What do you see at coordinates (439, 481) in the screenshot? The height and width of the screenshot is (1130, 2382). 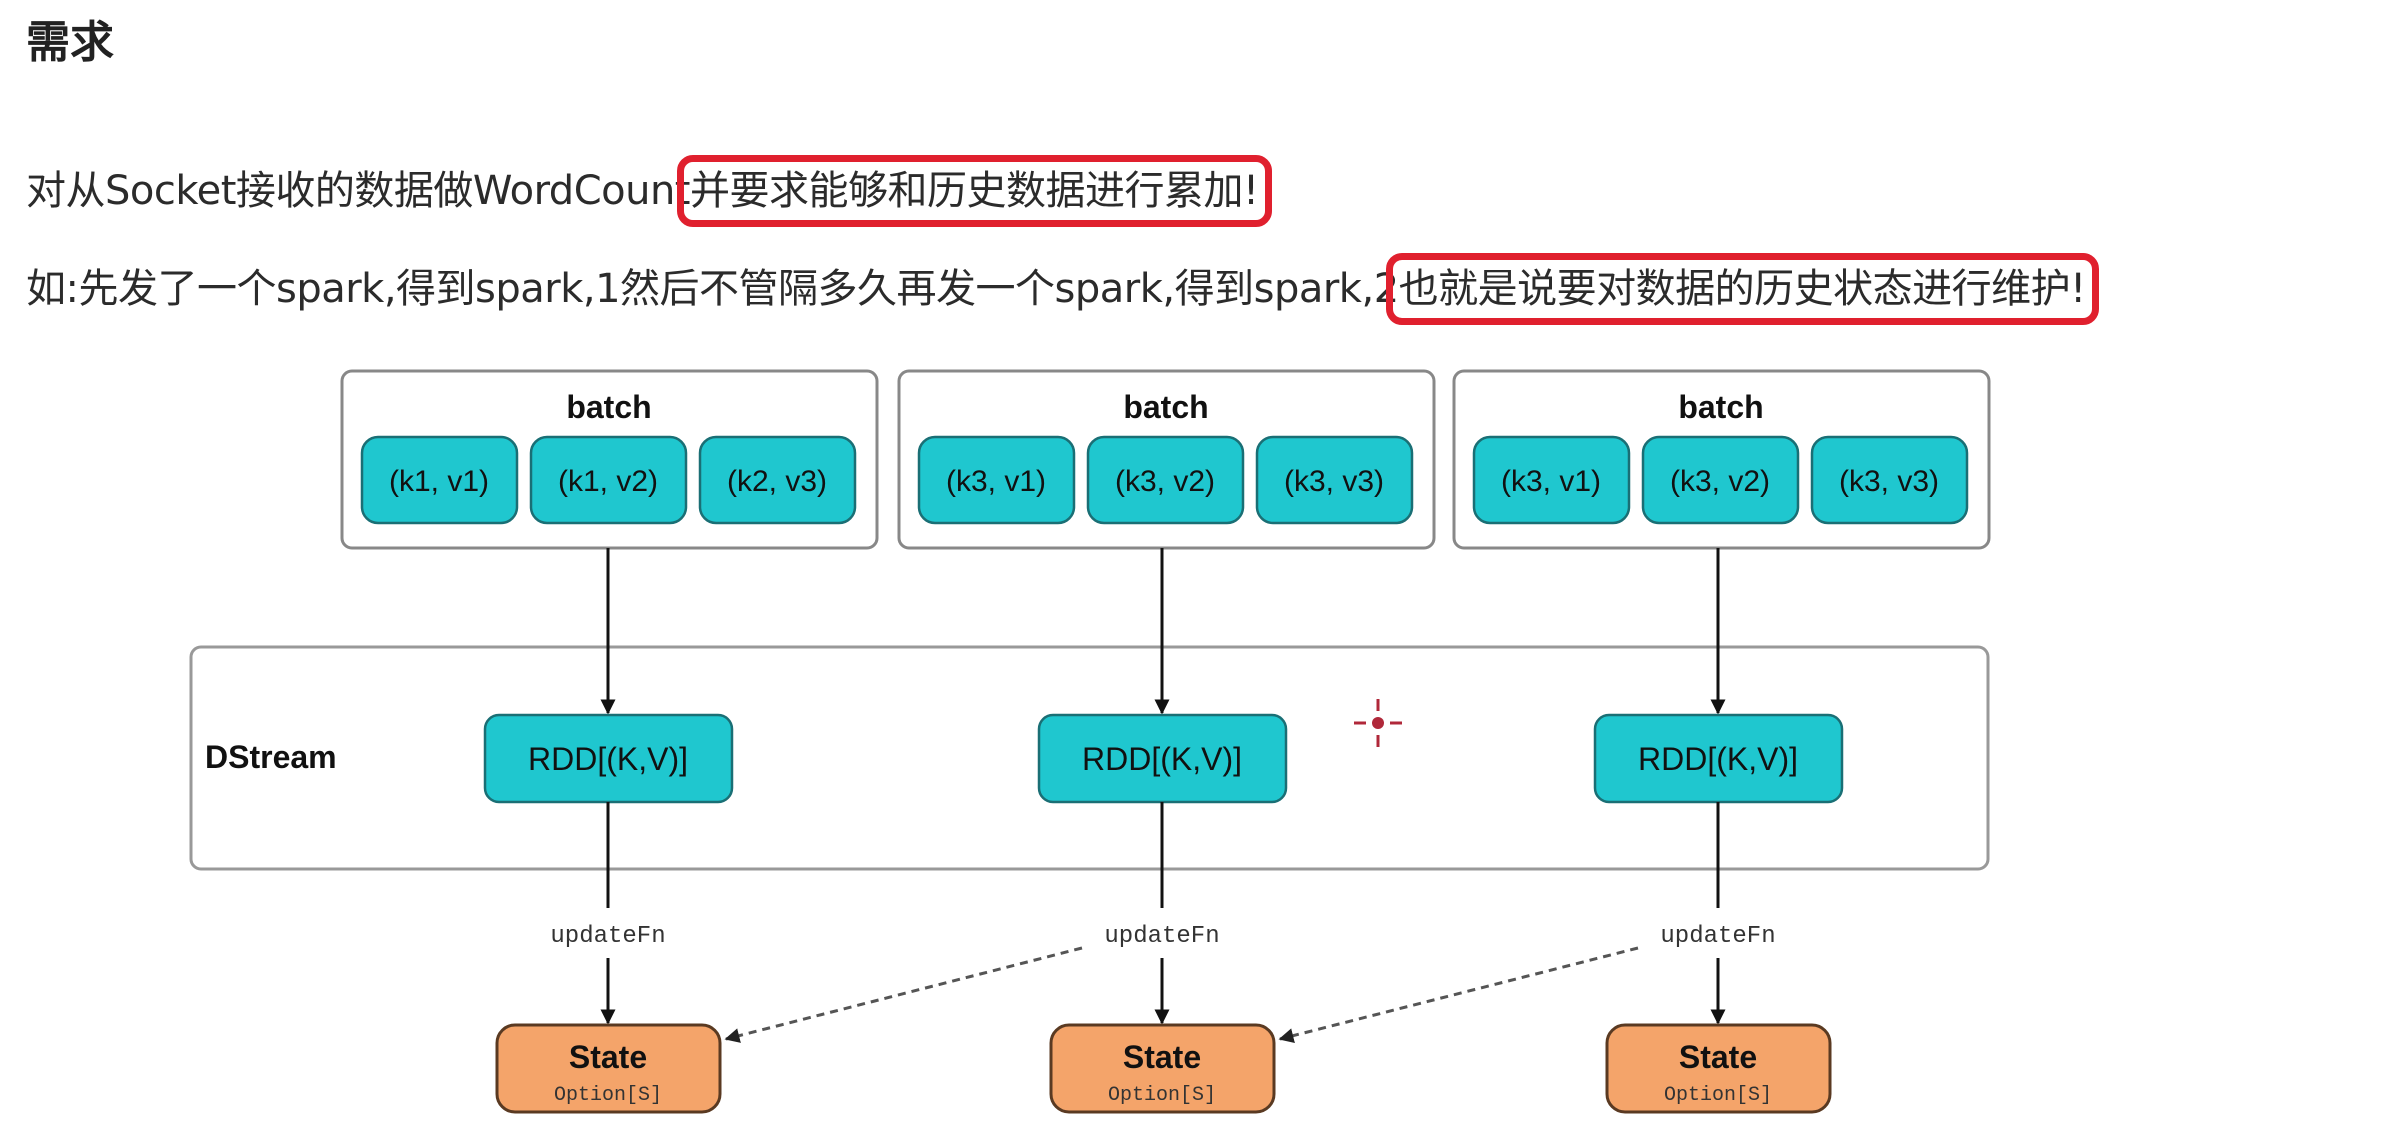 I see `key-value-label: (k1, v1)` at bounding box center [439, 481].